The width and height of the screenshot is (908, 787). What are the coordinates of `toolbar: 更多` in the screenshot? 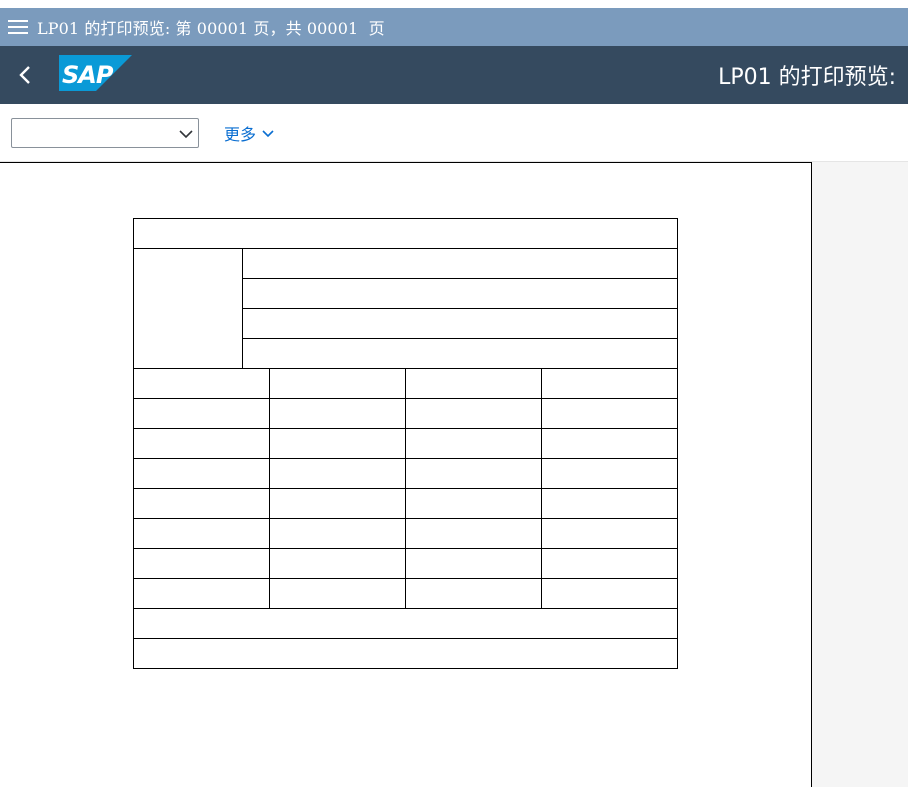 It's located at (454, 133).